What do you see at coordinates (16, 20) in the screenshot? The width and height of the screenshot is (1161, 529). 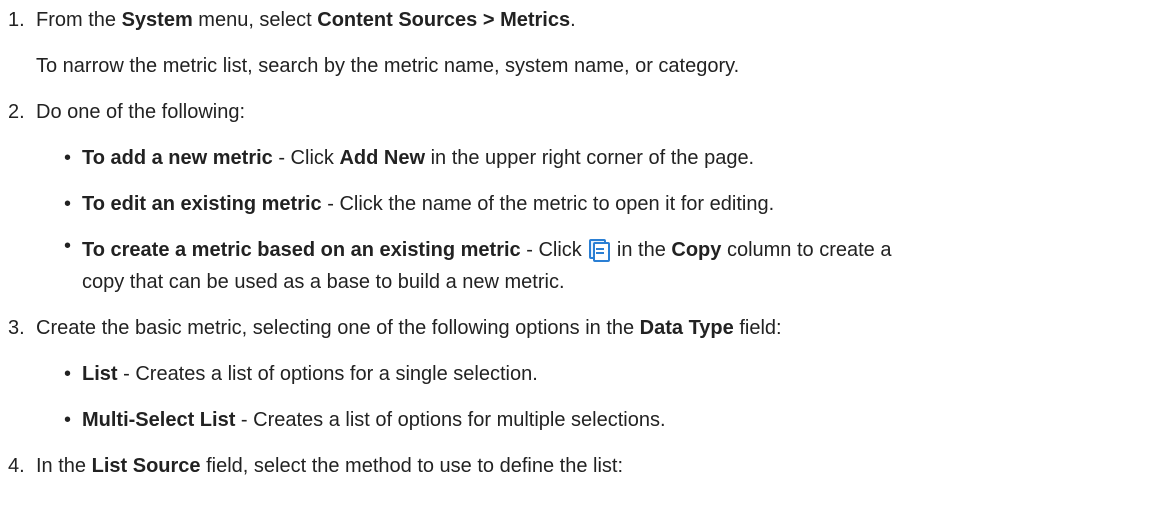 I see `step-number: 1.` at bounding box center [16, 20].